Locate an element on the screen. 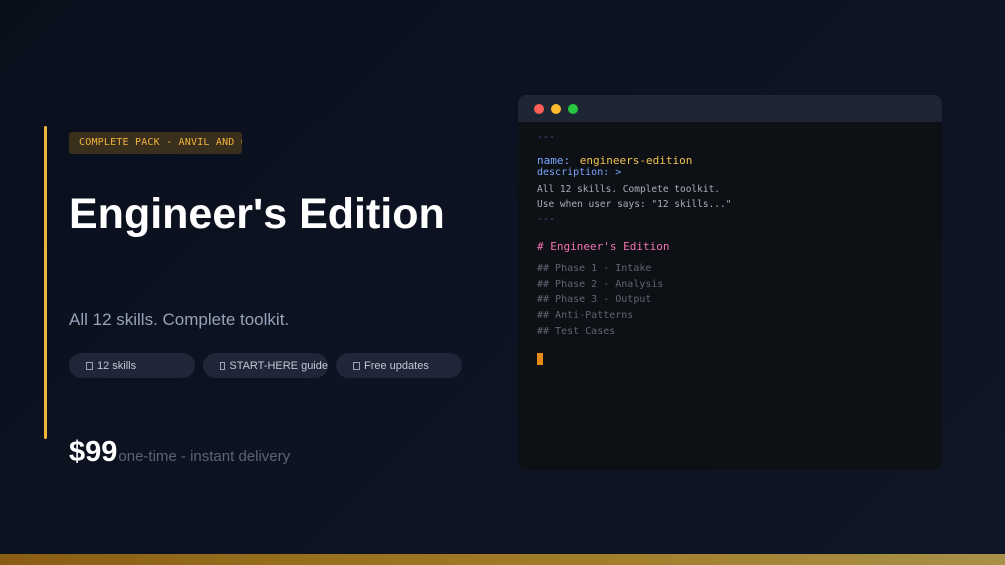 This screenshot has width=1005, height=565. markdown-heading: # Engineer's Edition is located at coordinates (603, 246).